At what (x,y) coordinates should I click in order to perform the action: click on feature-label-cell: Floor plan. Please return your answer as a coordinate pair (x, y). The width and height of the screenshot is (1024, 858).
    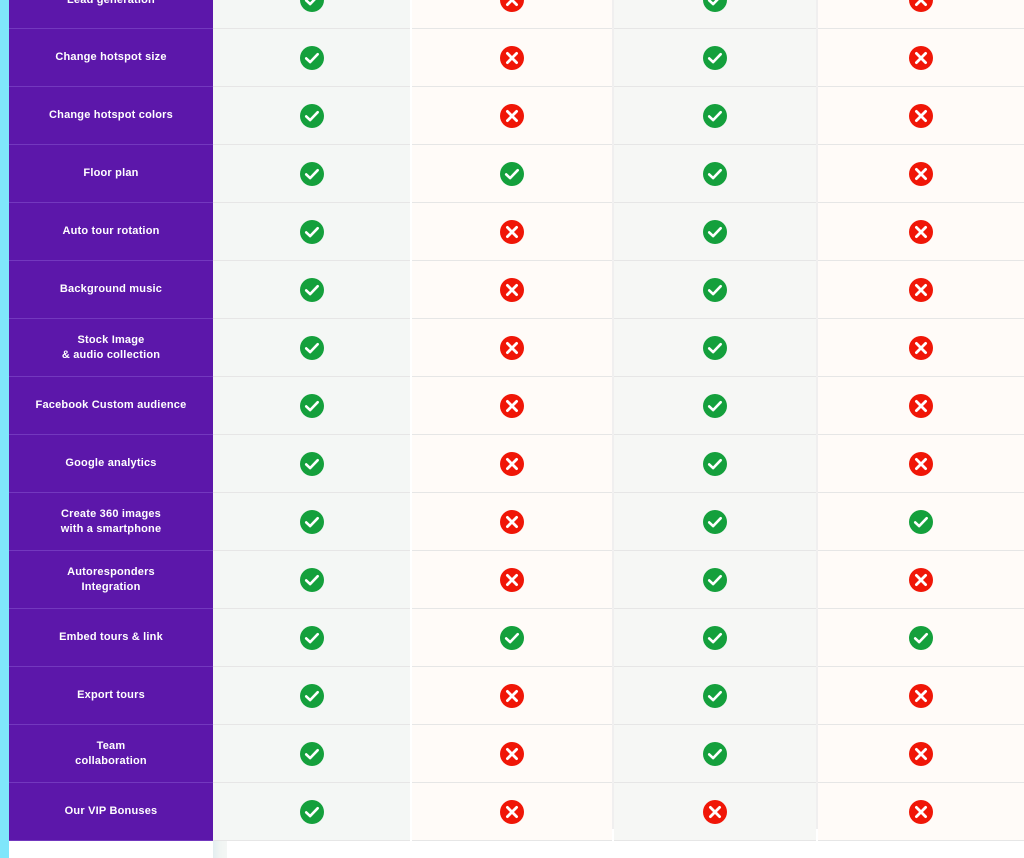
    Looking at the image, I should click on (111, 174).